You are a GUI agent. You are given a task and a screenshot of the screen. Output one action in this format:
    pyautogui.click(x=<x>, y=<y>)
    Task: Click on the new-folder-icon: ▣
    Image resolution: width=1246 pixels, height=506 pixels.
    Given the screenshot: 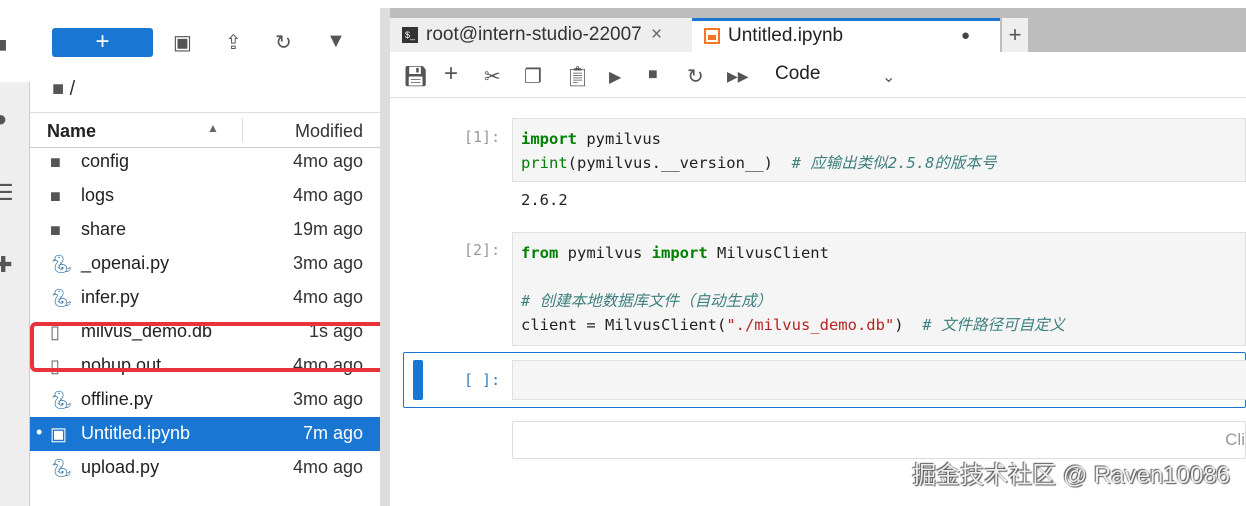 What is the action you would take?
    pyautogui.click(x=182, y=42)
    